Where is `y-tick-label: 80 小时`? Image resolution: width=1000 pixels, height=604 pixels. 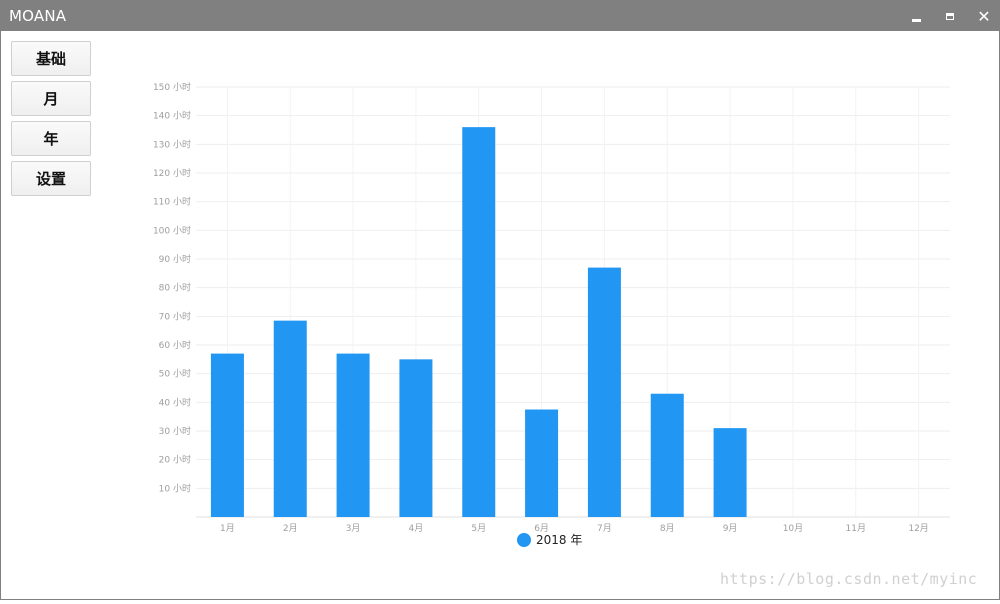
y-tick-label: 80 小时 is located at coordinates (175, 288).